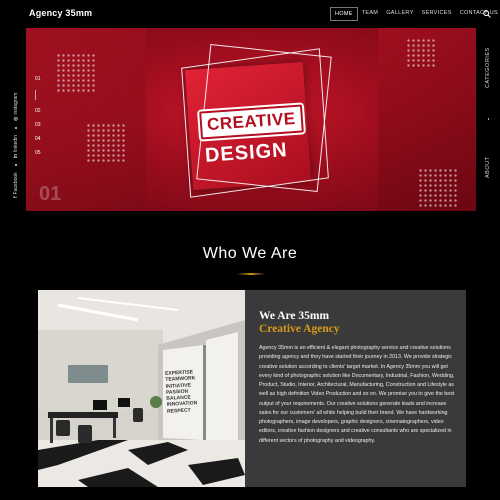  I want to click on slide-number: 01, so click(38, 79).